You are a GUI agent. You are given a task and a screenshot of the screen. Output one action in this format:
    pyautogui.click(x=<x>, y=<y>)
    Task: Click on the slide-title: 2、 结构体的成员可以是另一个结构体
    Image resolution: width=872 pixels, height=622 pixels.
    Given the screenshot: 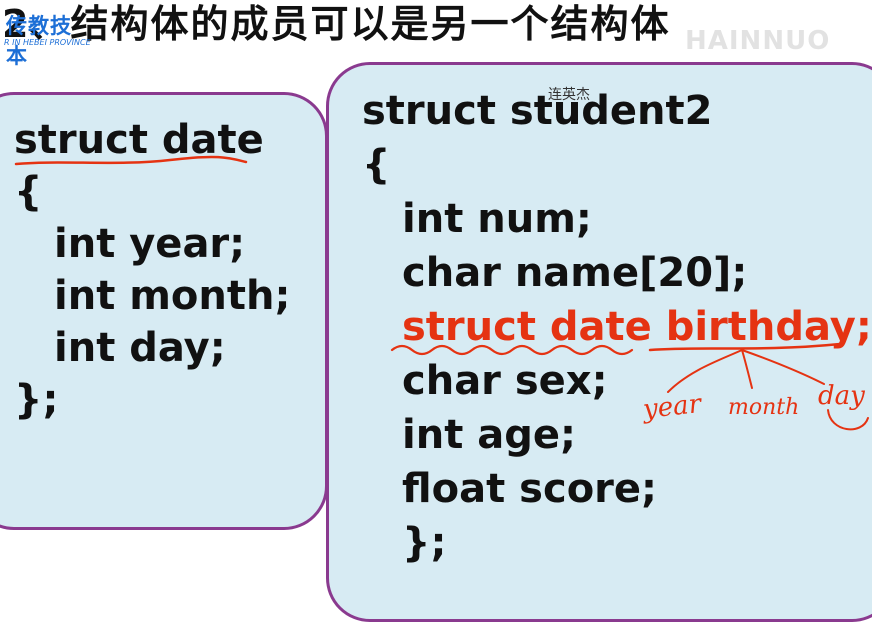 What is the action you would take?
    pyautogui.click(x=335, y=26)
    